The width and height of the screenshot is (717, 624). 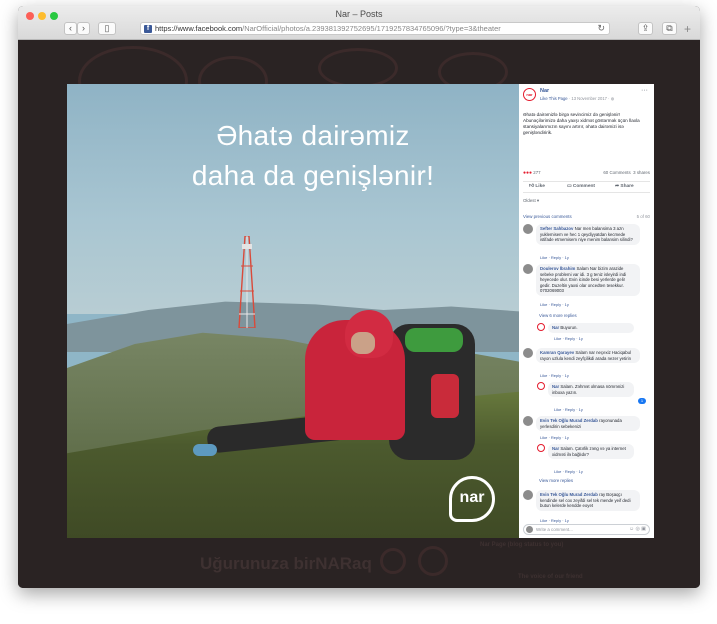 What do you see at coordinates (586, 174) in the screenshot?
I see `reactions-bar: ●●● 277 60 Comments 3 shares` at bounding box center [586, 174].